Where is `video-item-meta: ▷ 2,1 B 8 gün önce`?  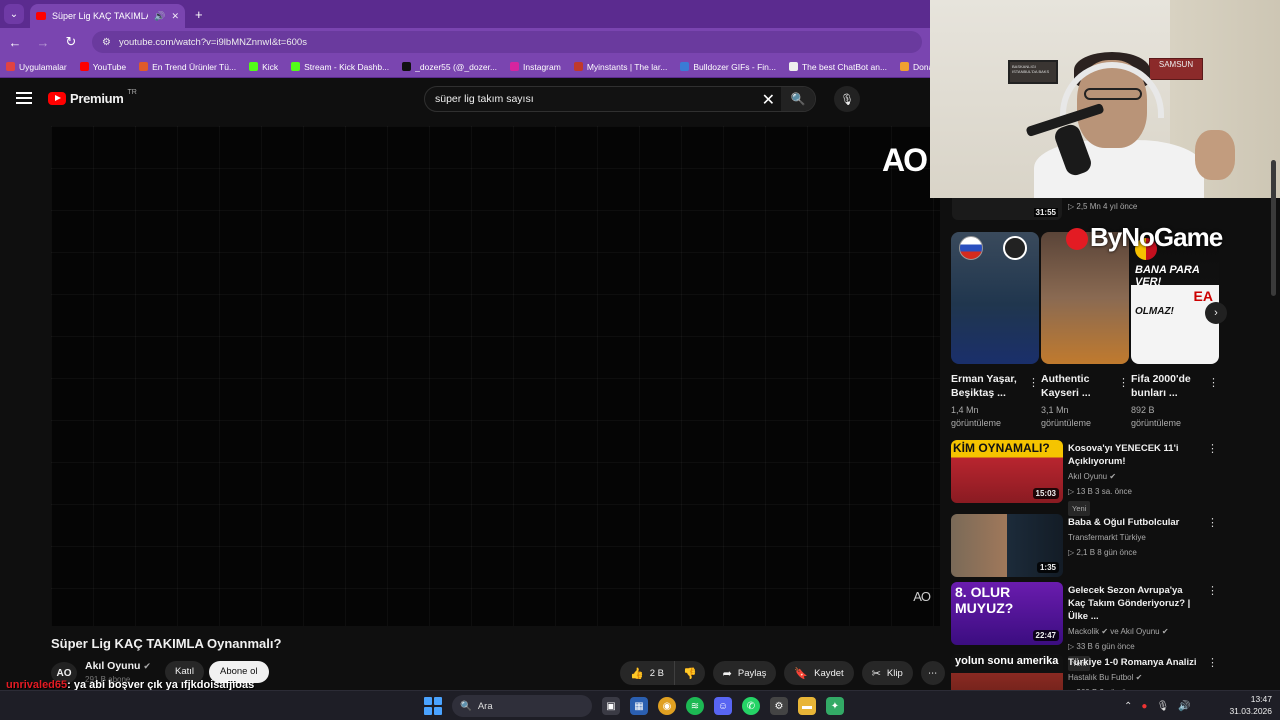
video-item-meta: ▷ 2,1 B 8 gün önce is located at coordinates (1102, 552).